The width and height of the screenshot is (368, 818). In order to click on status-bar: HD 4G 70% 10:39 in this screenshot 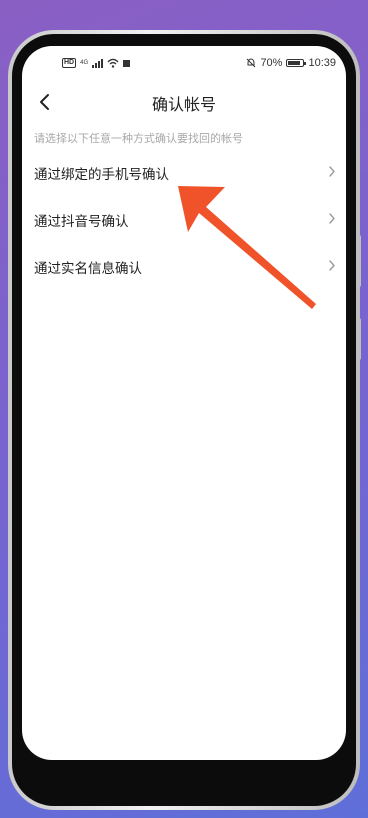, I will do `click(184, 63)`.